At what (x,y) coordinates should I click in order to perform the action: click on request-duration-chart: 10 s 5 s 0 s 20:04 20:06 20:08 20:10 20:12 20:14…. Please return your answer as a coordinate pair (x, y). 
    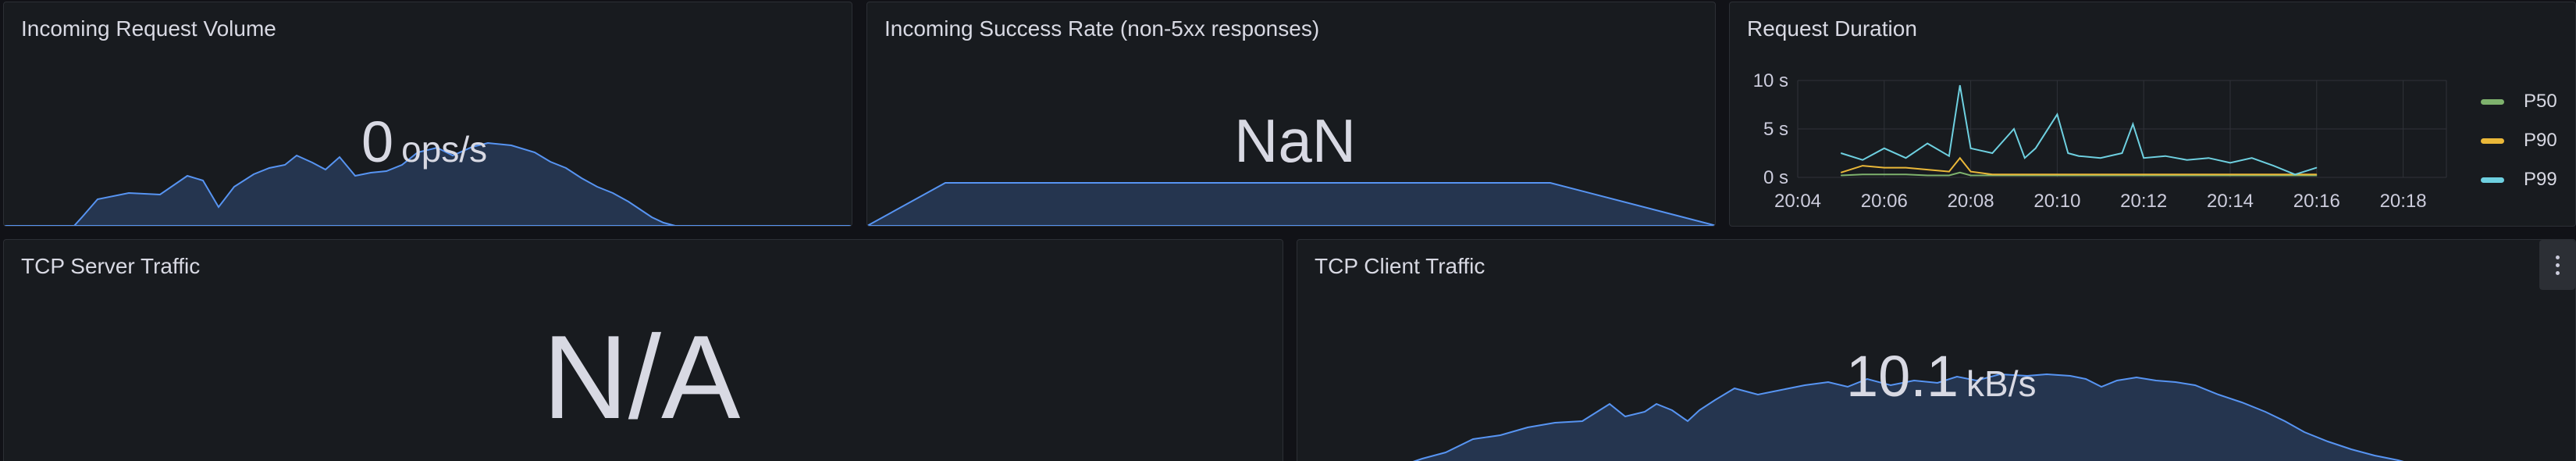
    Looking at the image, I should click on (2100, 141).